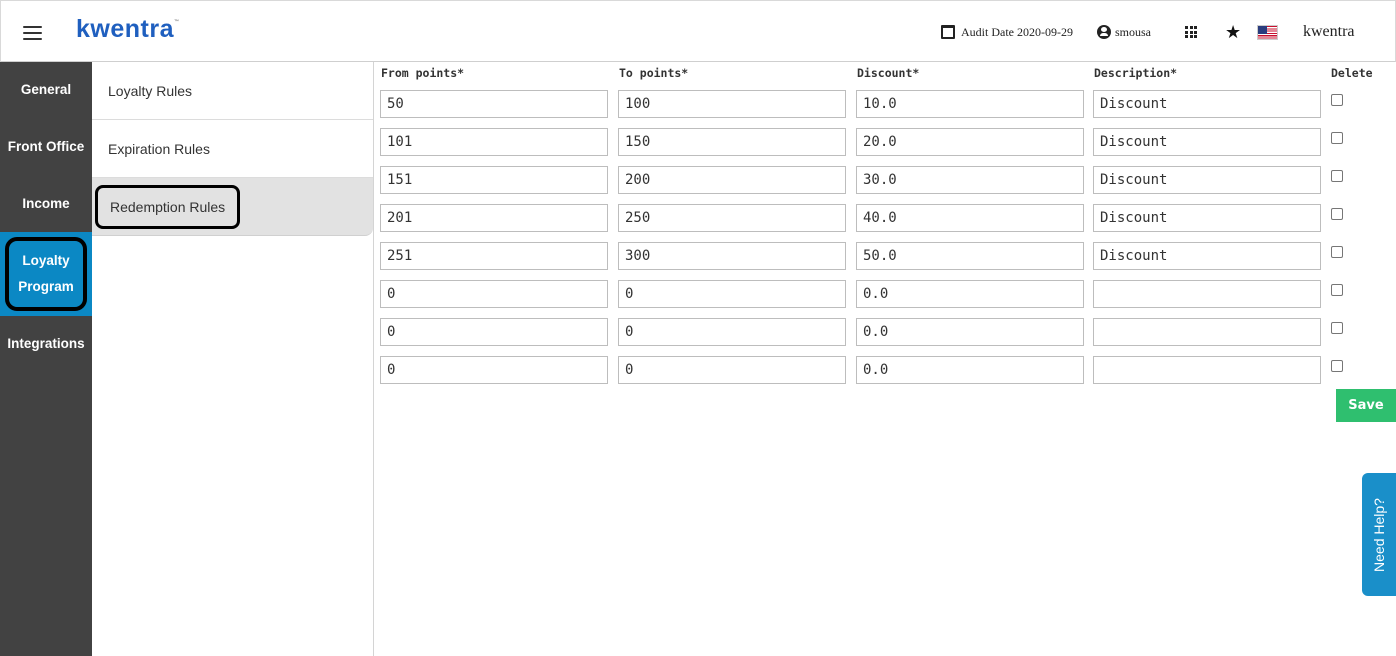 The image size is (1396, 656). What do you see at coordinates (46, 204) in the screenshot?
I see `sidebar-item-income: Income` at bounding box center [46, 204].